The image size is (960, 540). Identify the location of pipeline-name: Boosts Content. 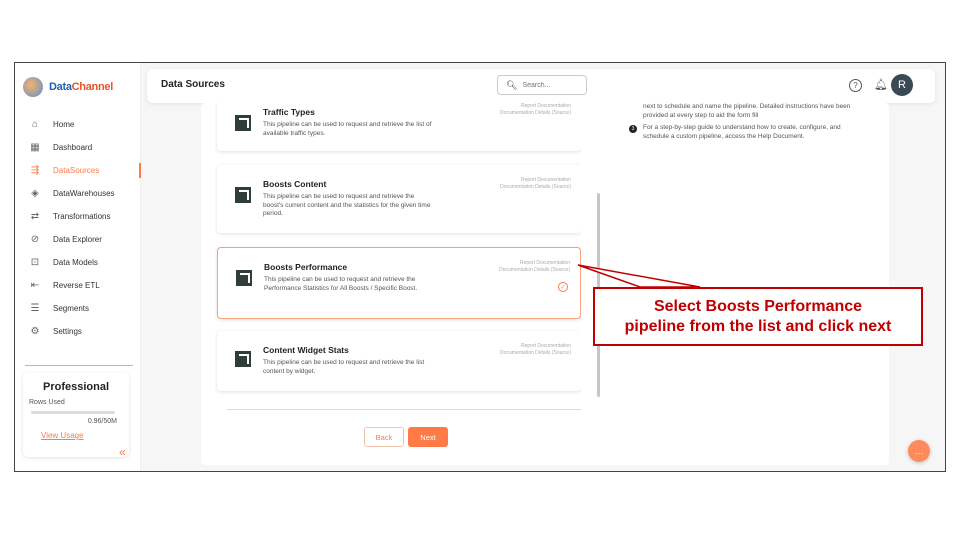
(295, 184).